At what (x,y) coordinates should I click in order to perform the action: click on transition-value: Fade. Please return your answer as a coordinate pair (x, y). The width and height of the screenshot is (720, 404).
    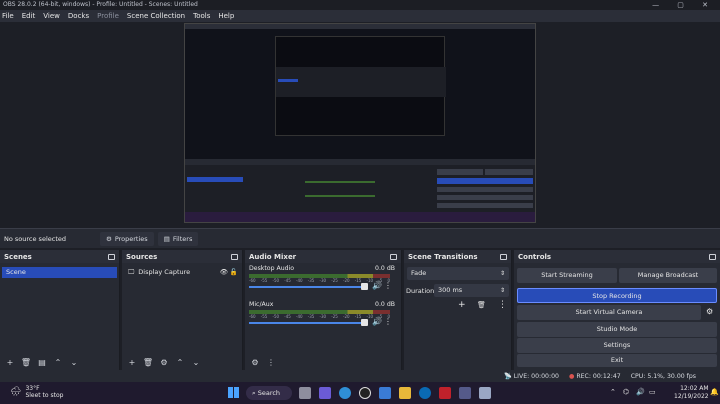
    Looking at the image, I should click on (419, 273).